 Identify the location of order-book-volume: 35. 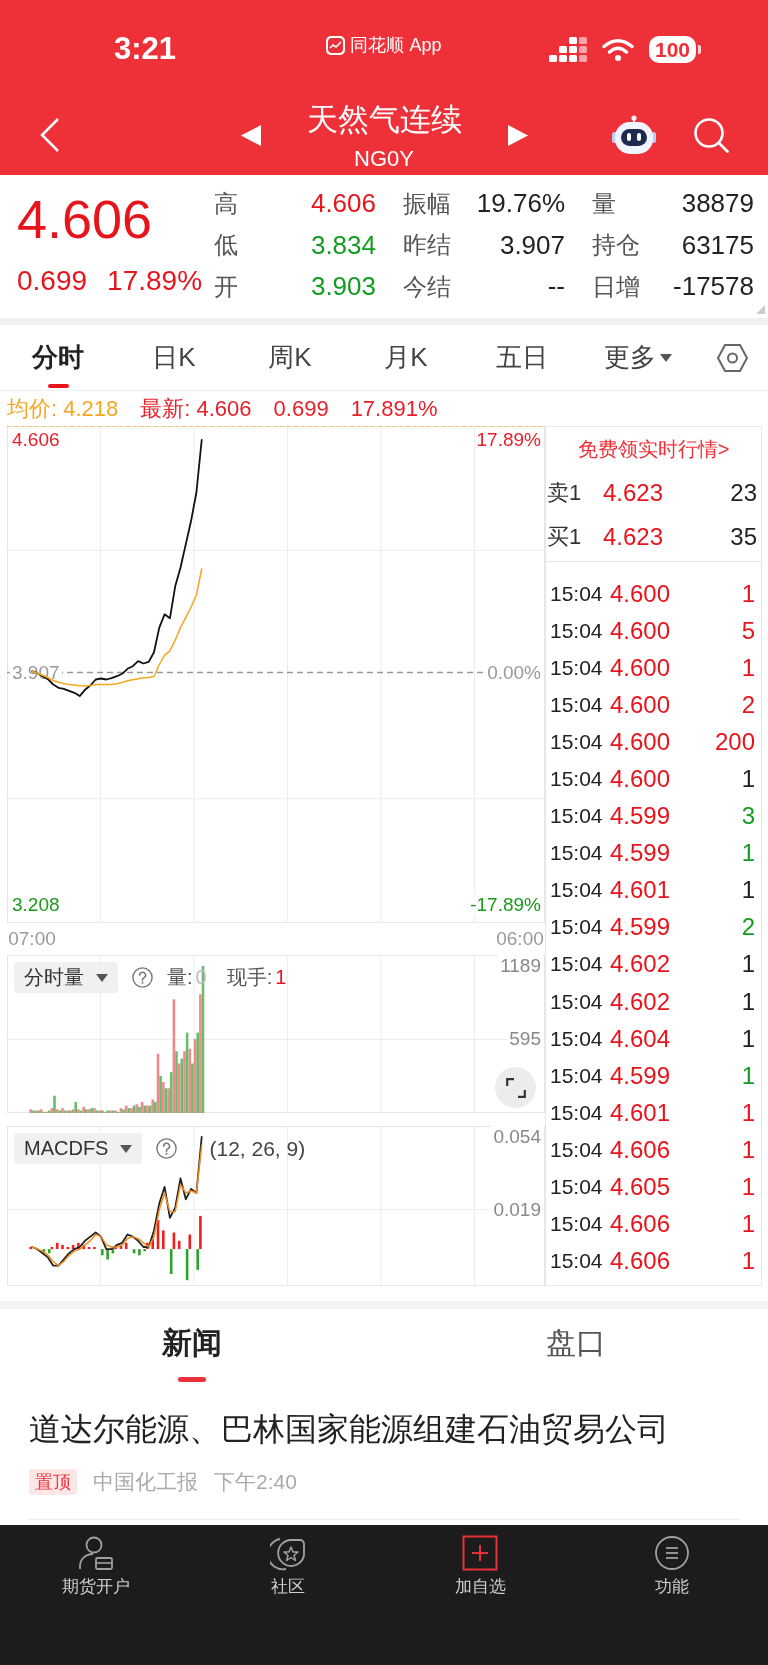
(743, 537).